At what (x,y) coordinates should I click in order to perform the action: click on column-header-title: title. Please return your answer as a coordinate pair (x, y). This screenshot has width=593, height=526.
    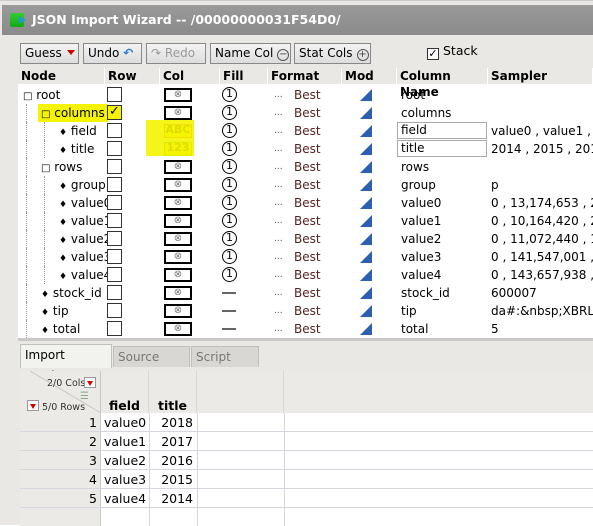
    Looking at the image, I should click on (173, 392).